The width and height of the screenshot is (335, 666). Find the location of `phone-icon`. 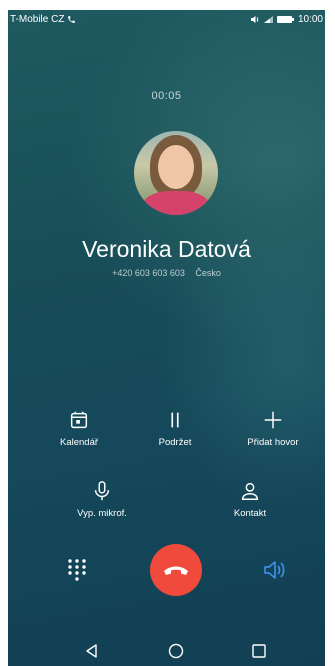

phone-icon is located at coordinates (72, 19).